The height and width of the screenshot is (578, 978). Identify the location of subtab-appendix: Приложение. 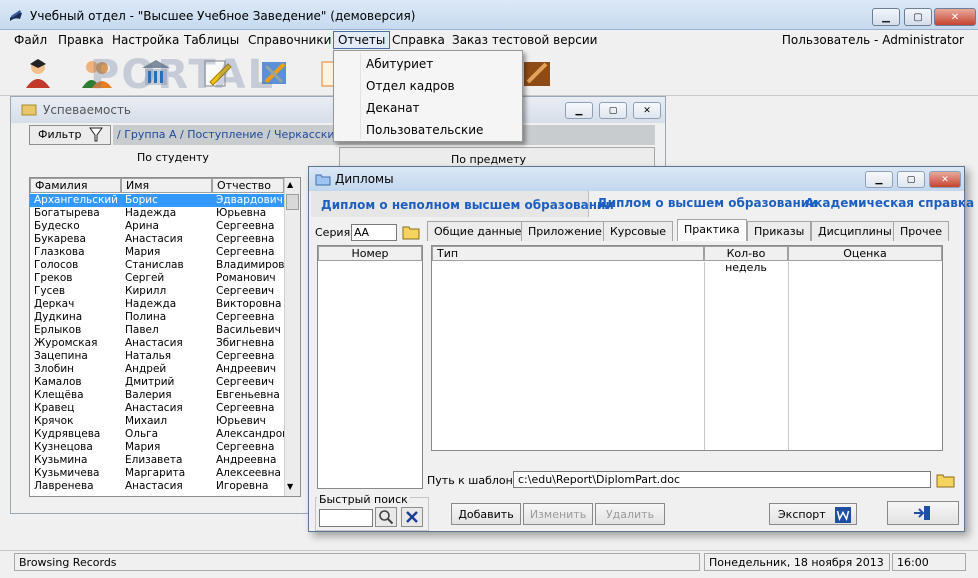
(565, 231).